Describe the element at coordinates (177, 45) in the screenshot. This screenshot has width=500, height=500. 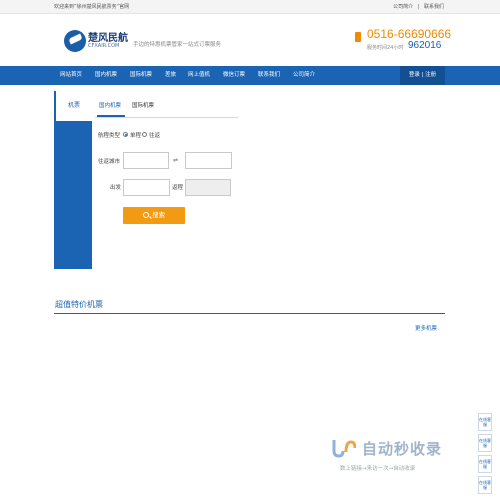
I see `slogan: 手边的特惠机票管家一站式订票服务` at that location.